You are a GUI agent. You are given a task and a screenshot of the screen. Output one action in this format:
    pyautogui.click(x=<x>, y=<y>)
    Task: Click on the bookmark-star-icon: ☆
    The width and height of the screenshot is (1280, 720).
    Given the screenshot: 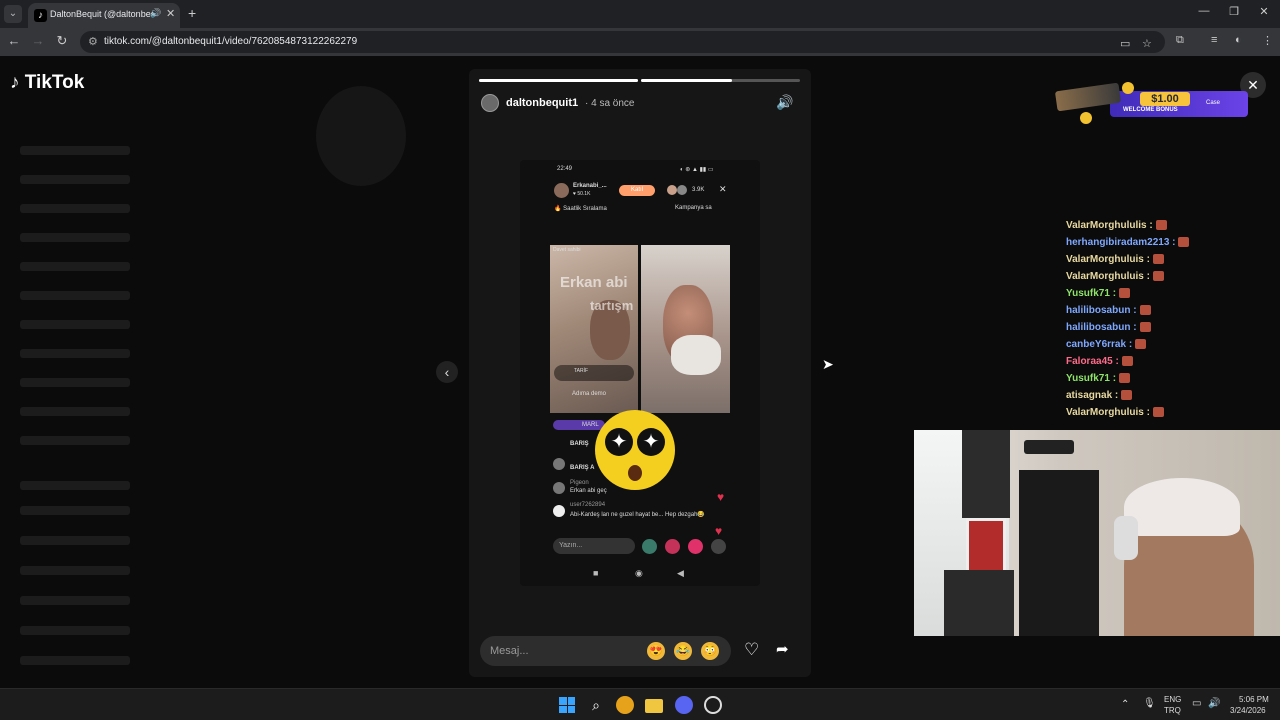 What is the action you would take?
    pyautogui.click(x=1147, y=43)
    